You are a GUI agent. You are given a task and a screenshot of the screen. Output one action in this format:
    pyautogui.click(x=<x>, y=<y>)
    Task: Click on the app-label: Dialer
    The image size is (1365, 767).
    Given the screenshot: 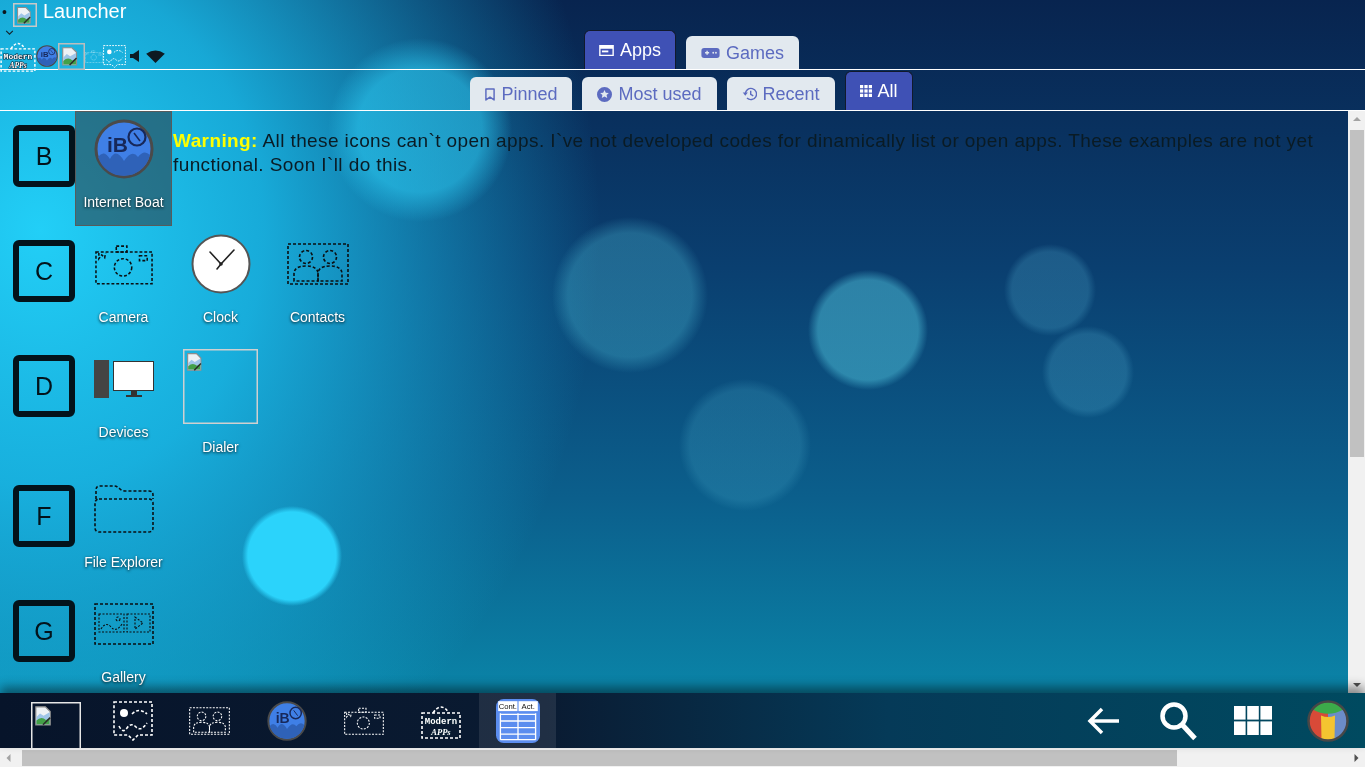 What is the action you would take?
    pyautogui.click(x=220, y=447)
    